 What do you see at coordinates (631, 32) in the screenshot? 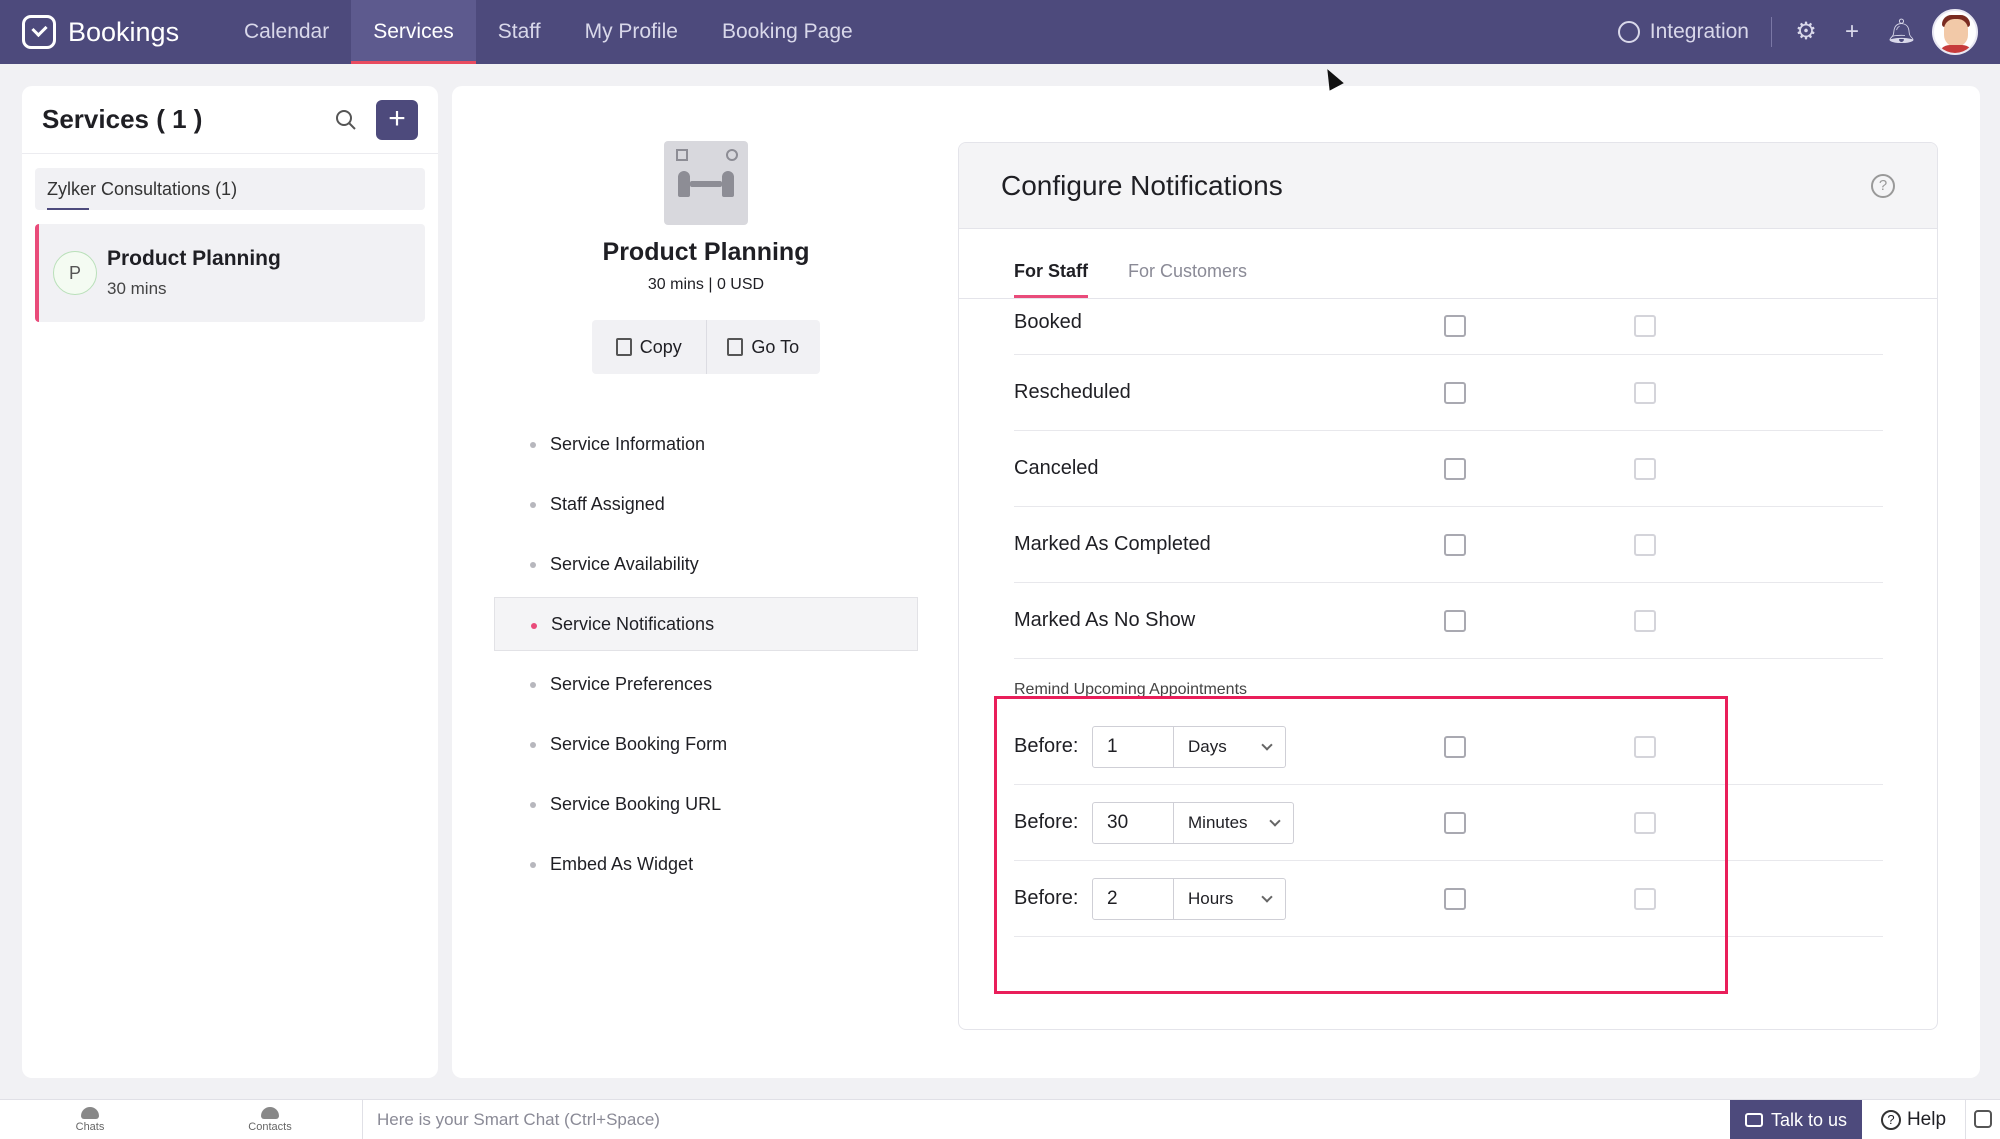
I see `nav-my-profile: My Profile` at bounding box center [631, 32].